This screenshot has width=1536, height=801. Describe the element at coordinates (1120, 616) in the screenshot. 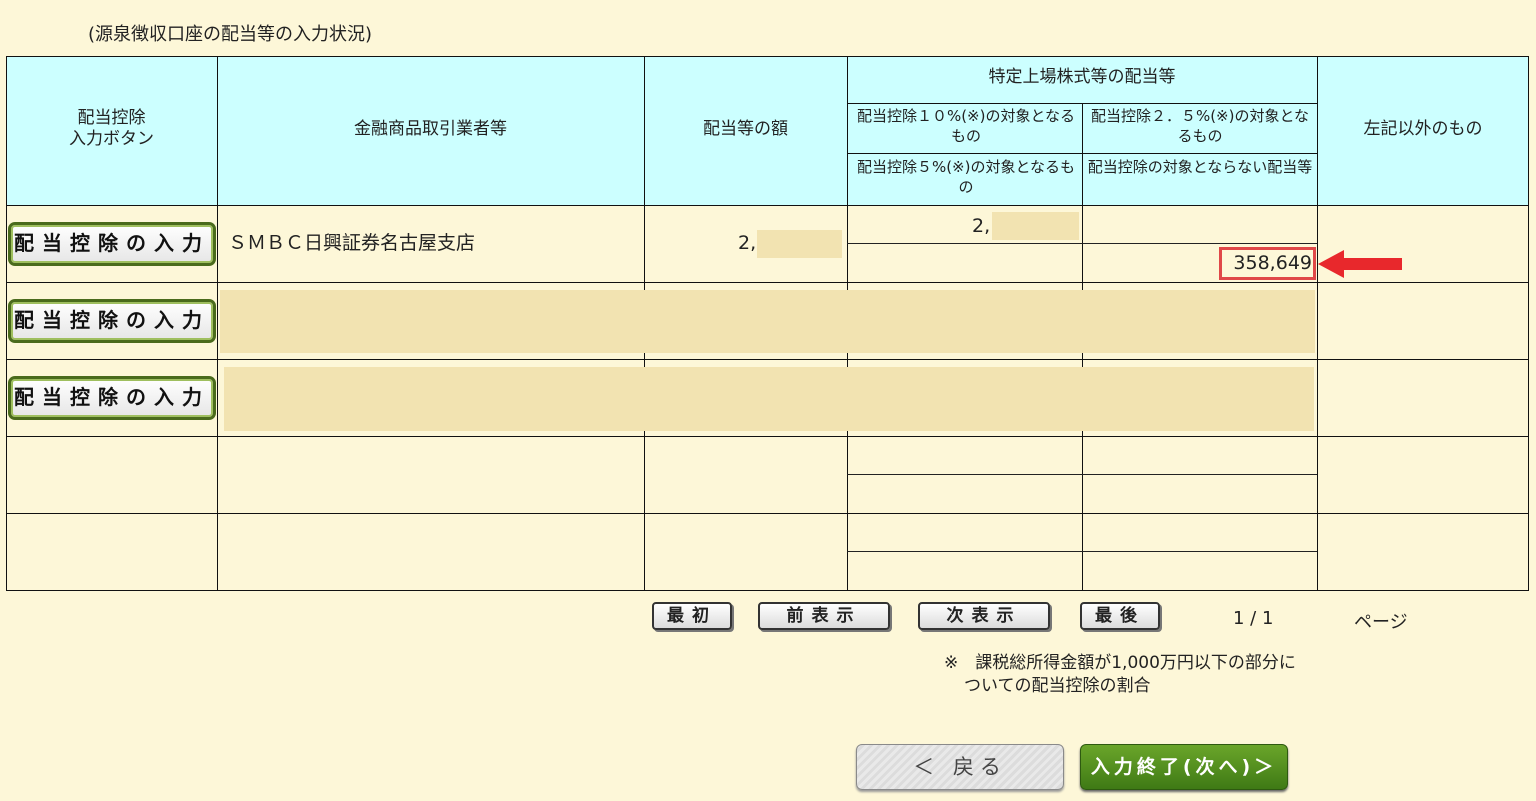

I see `pager-last-button: 最後` at that location.